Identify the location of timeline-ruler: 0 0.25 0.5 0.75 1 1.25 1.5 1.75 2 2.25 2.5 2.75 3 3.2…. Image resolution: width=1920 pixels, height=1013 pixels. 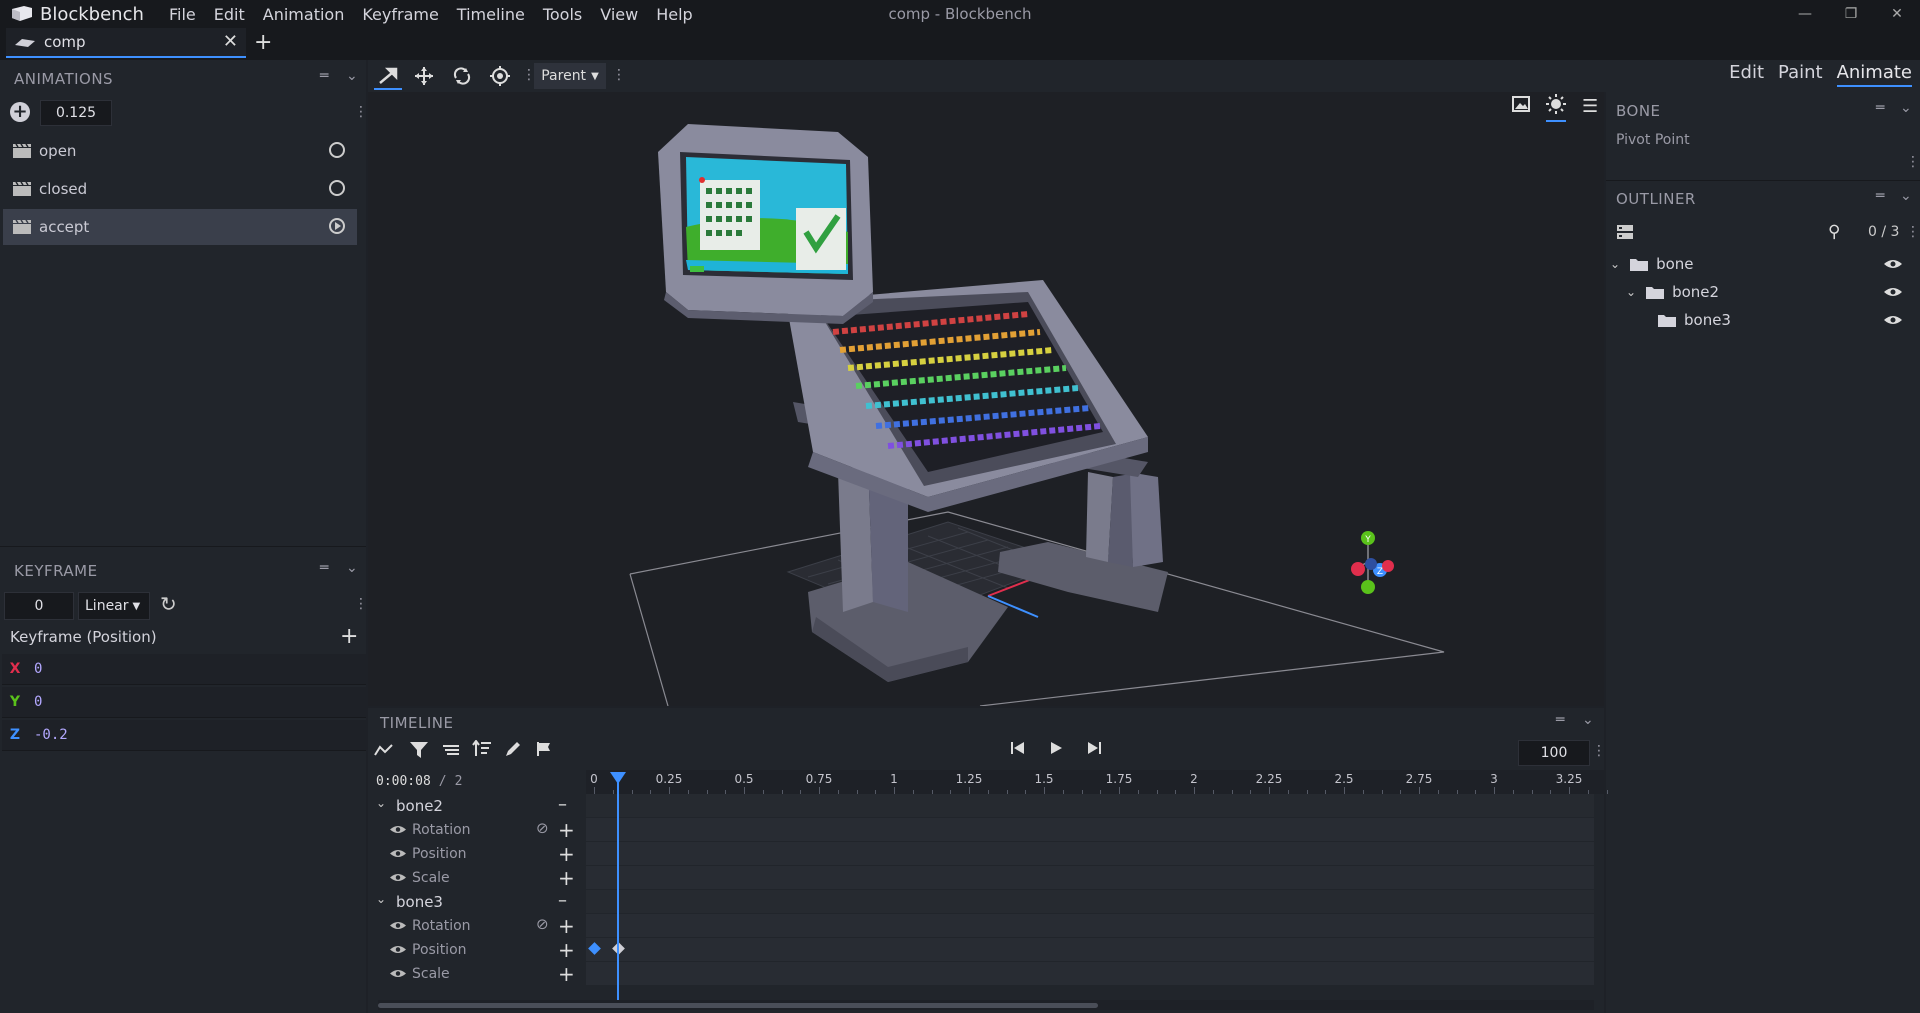
(1097, 782).